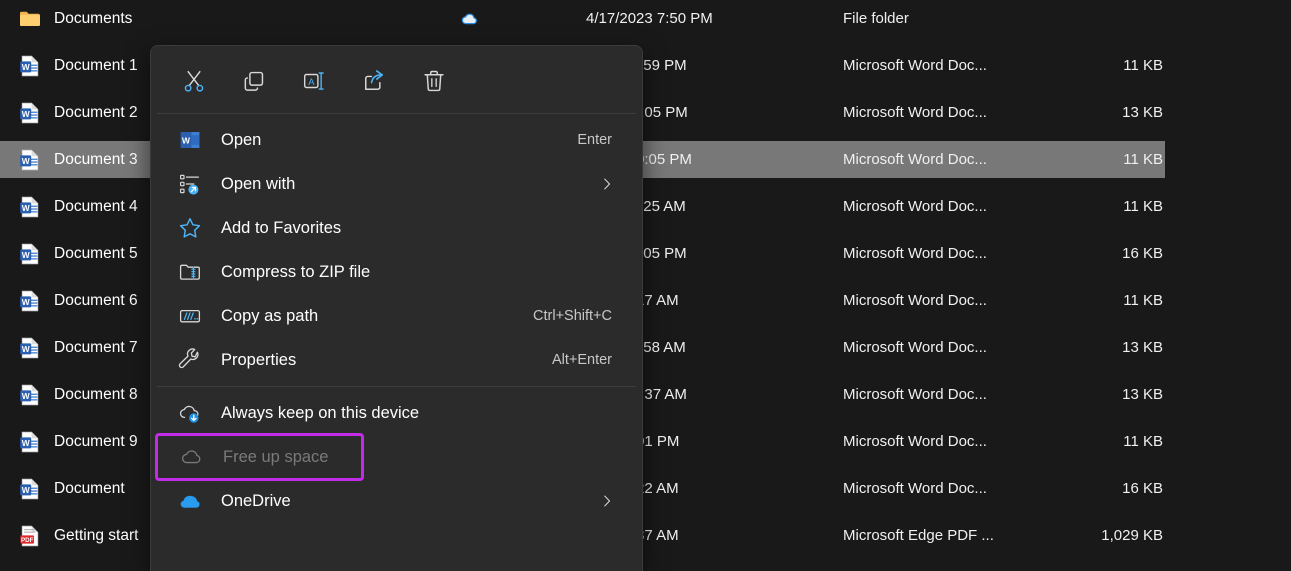 The image size is (1291, 571). I want to click on copy-button, so click(253, 80).